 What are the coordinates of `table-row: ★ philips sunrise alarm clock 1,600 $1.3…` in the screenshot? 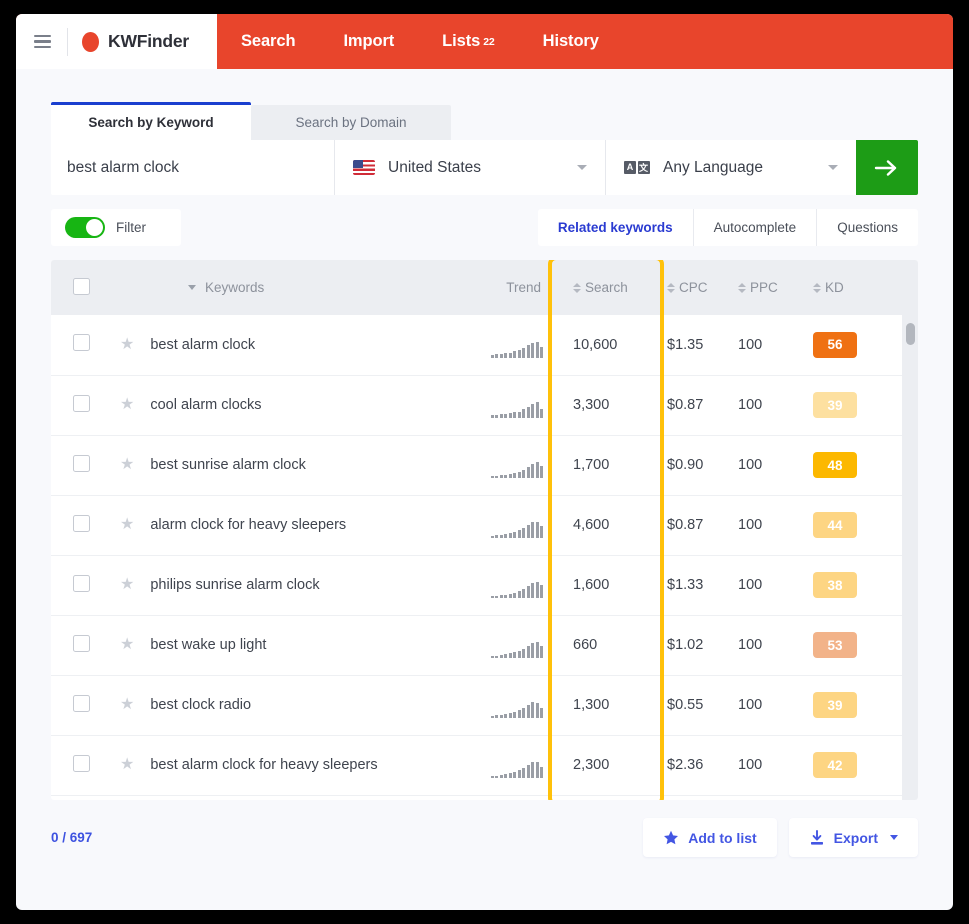 It's located at (484, 585).